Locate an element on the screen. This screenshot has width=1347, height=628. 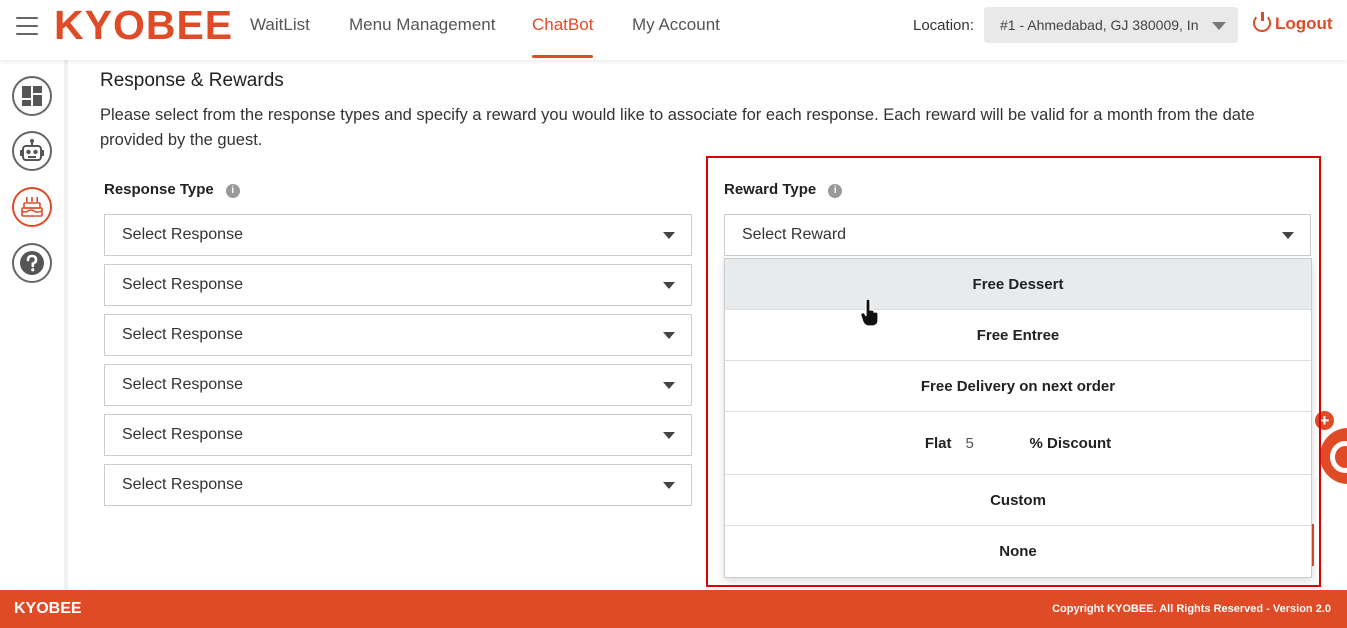
reward-option-flat-discount: Flat 5% Discount is located at coordinates (1018, 443).